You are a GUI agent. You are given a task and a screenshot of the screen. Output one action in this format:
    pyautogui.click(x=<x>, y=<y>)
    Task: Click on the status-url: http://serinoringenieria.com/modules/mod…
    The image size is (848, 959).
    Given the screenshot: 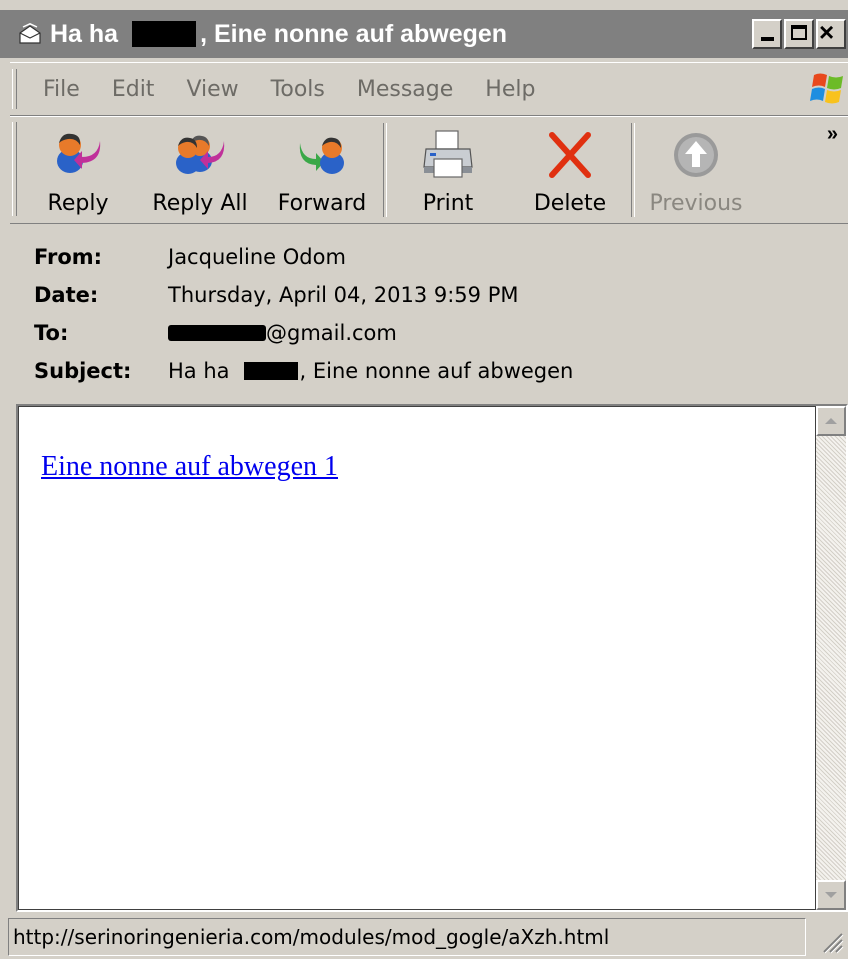 What is the action you would take?
    pyautogui.click(x=311, y=937)
    